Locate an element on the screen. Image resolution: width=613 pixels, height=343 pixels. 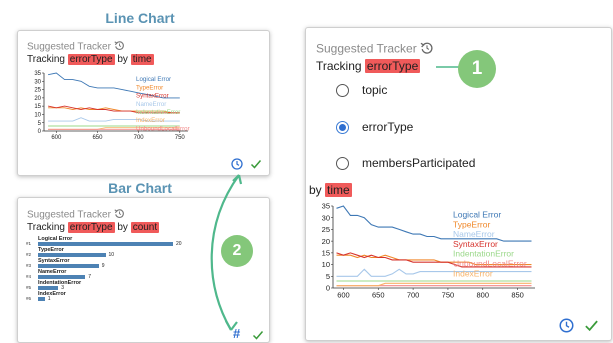
bar-value-label: 7 is located at coordinates (90, 277).